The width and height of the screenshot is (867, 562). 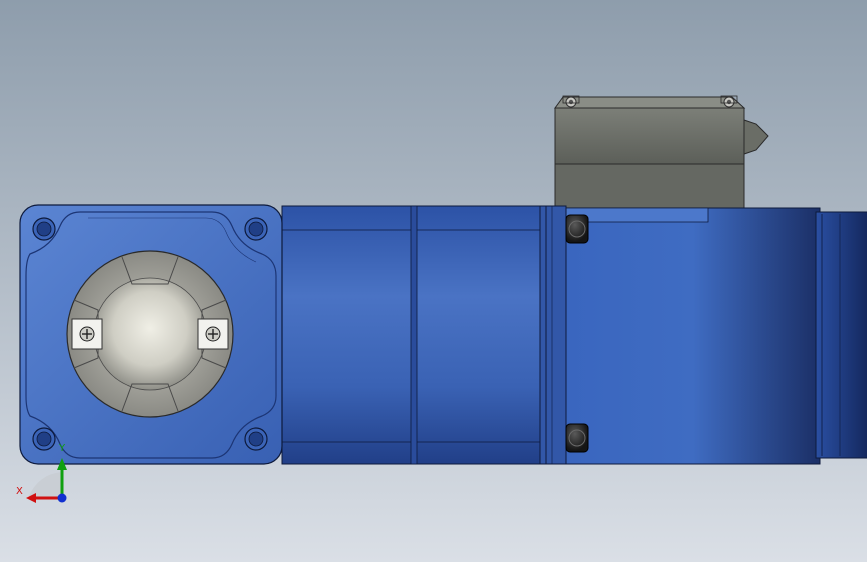 I want to click on motor-bolt-bottom, so click(x=577, y=438).